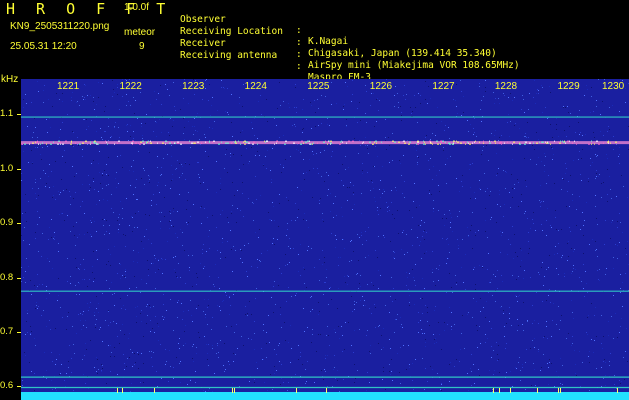 The height and width of the screenshot is (400, 629). I want to click on x-tick-label: 1225, so click(318, 86).